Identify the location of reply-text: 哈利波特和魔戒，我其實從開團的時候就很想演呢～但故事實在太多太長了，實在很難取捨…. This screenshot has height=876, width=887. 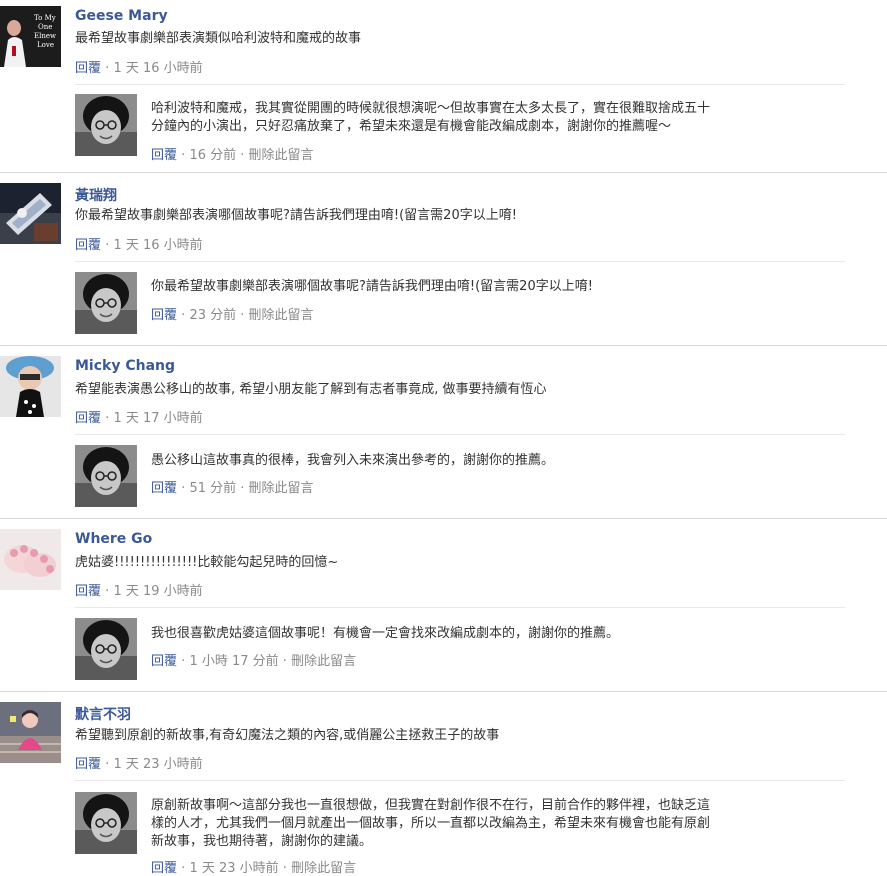
(431, 108).